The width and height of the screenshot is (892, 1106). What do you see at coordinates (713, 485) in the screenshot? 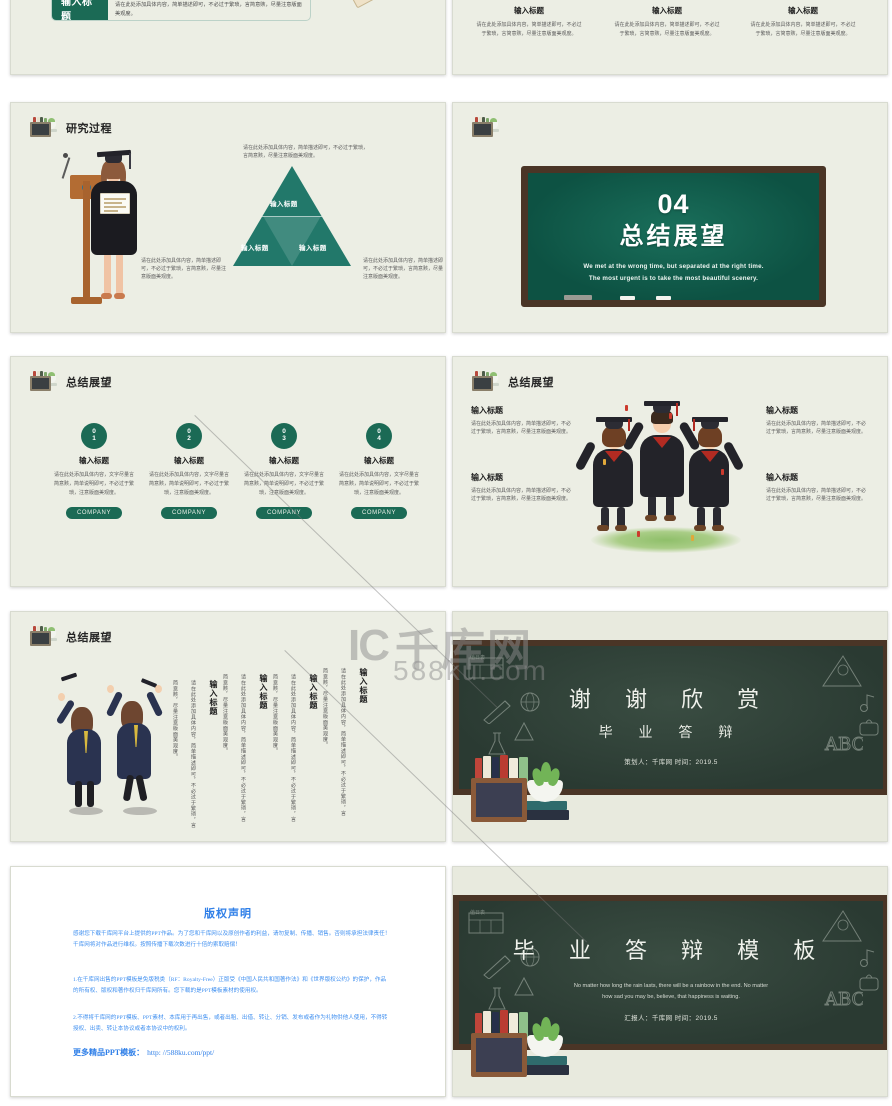
I see `graduate-right` at bounding box center [713, 485].